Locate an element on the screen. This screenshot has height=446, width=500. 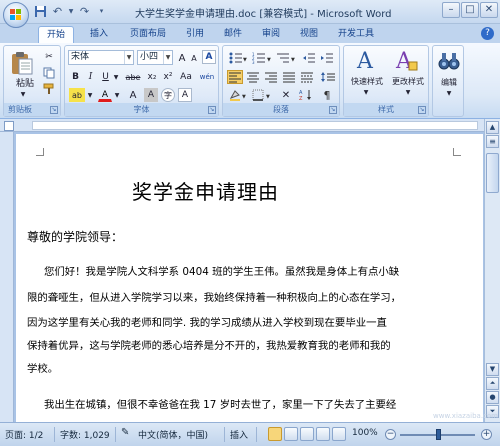
undo-icon: ↶ is located at coordinates (57, 11).